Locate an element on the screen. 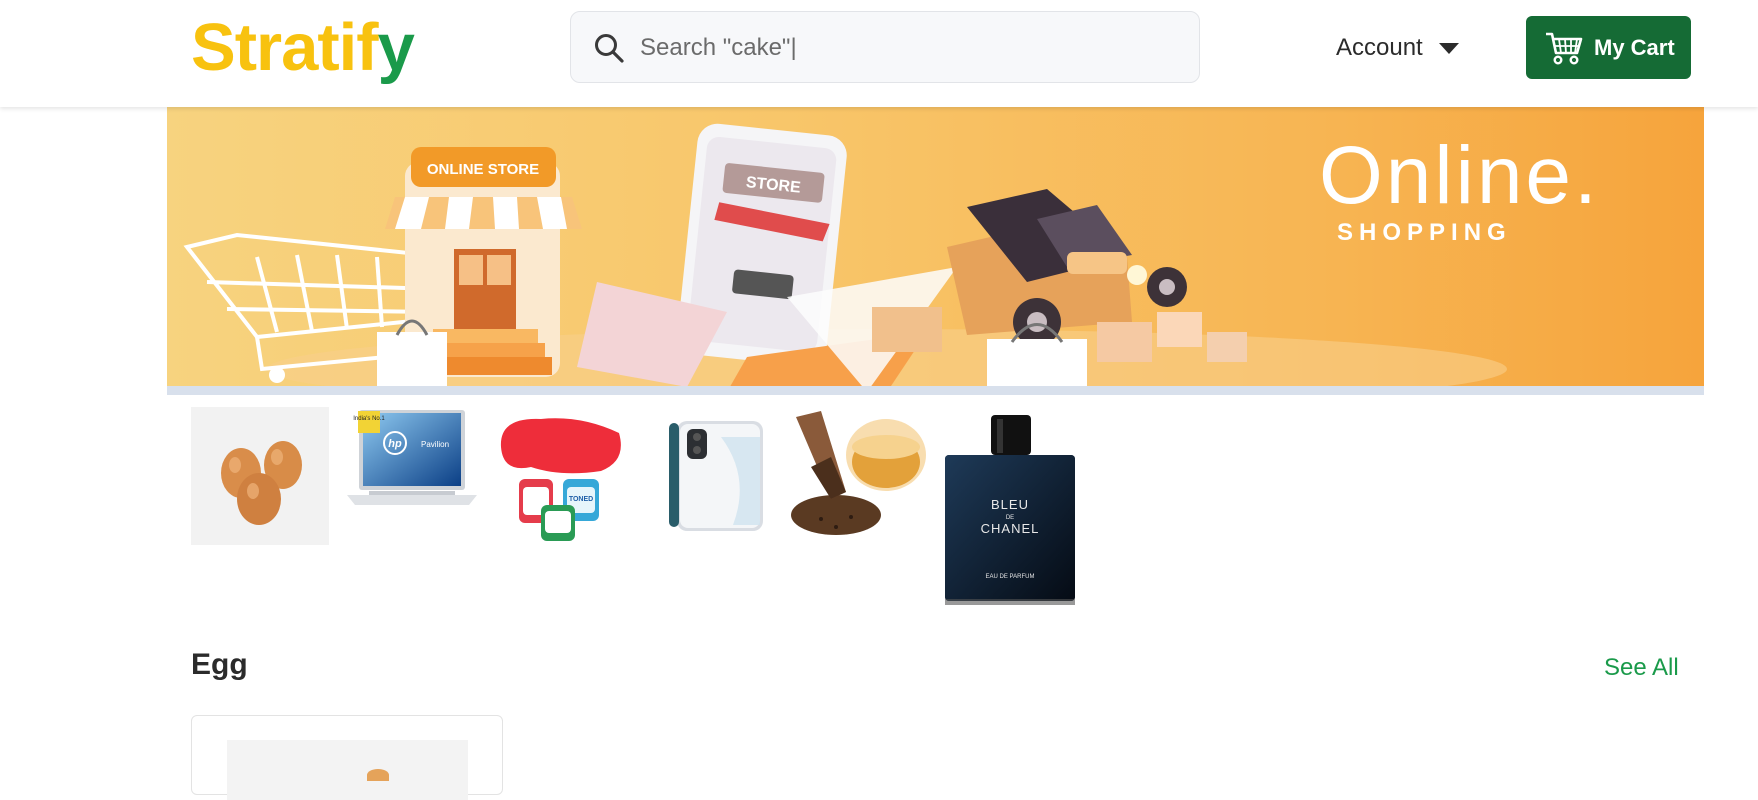 Image resolution: width=1758 pixels, height=800 pixels. account-dropdown: Account is located at coordinates (1397, 48).